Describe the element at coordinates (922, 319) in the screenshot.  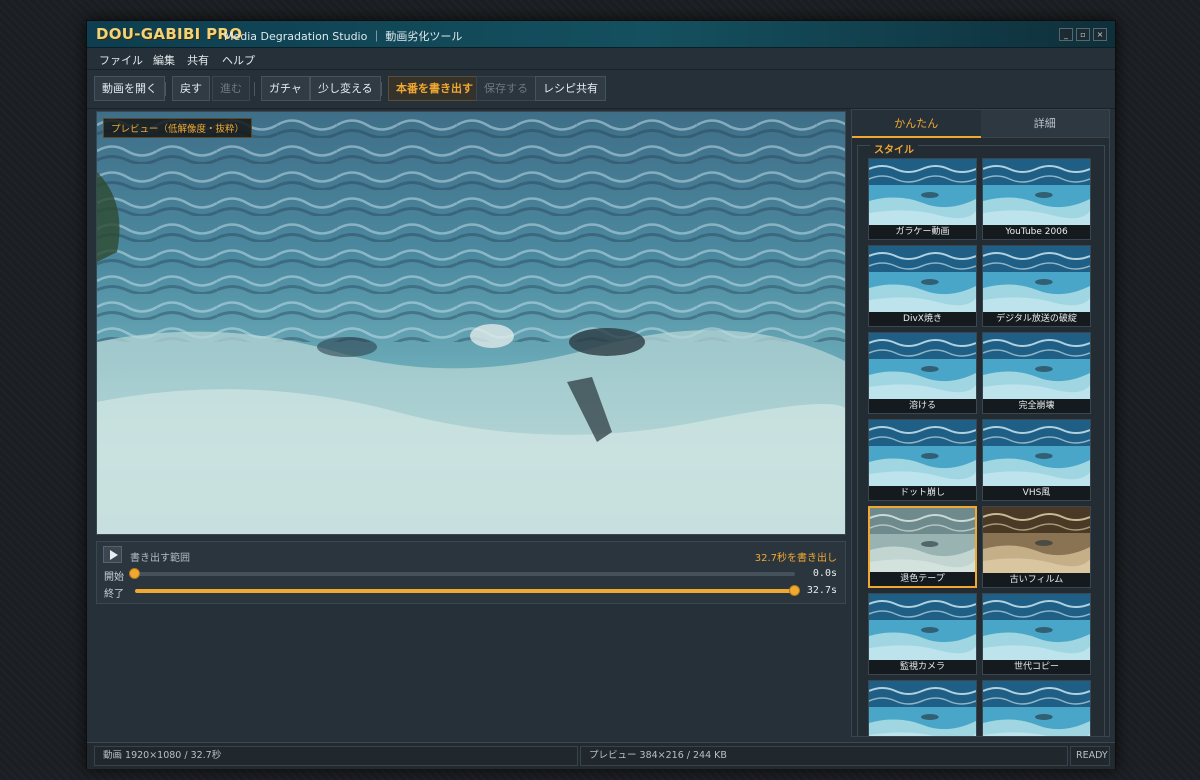
I see `style-tile-label: DivX焼き` at that location.